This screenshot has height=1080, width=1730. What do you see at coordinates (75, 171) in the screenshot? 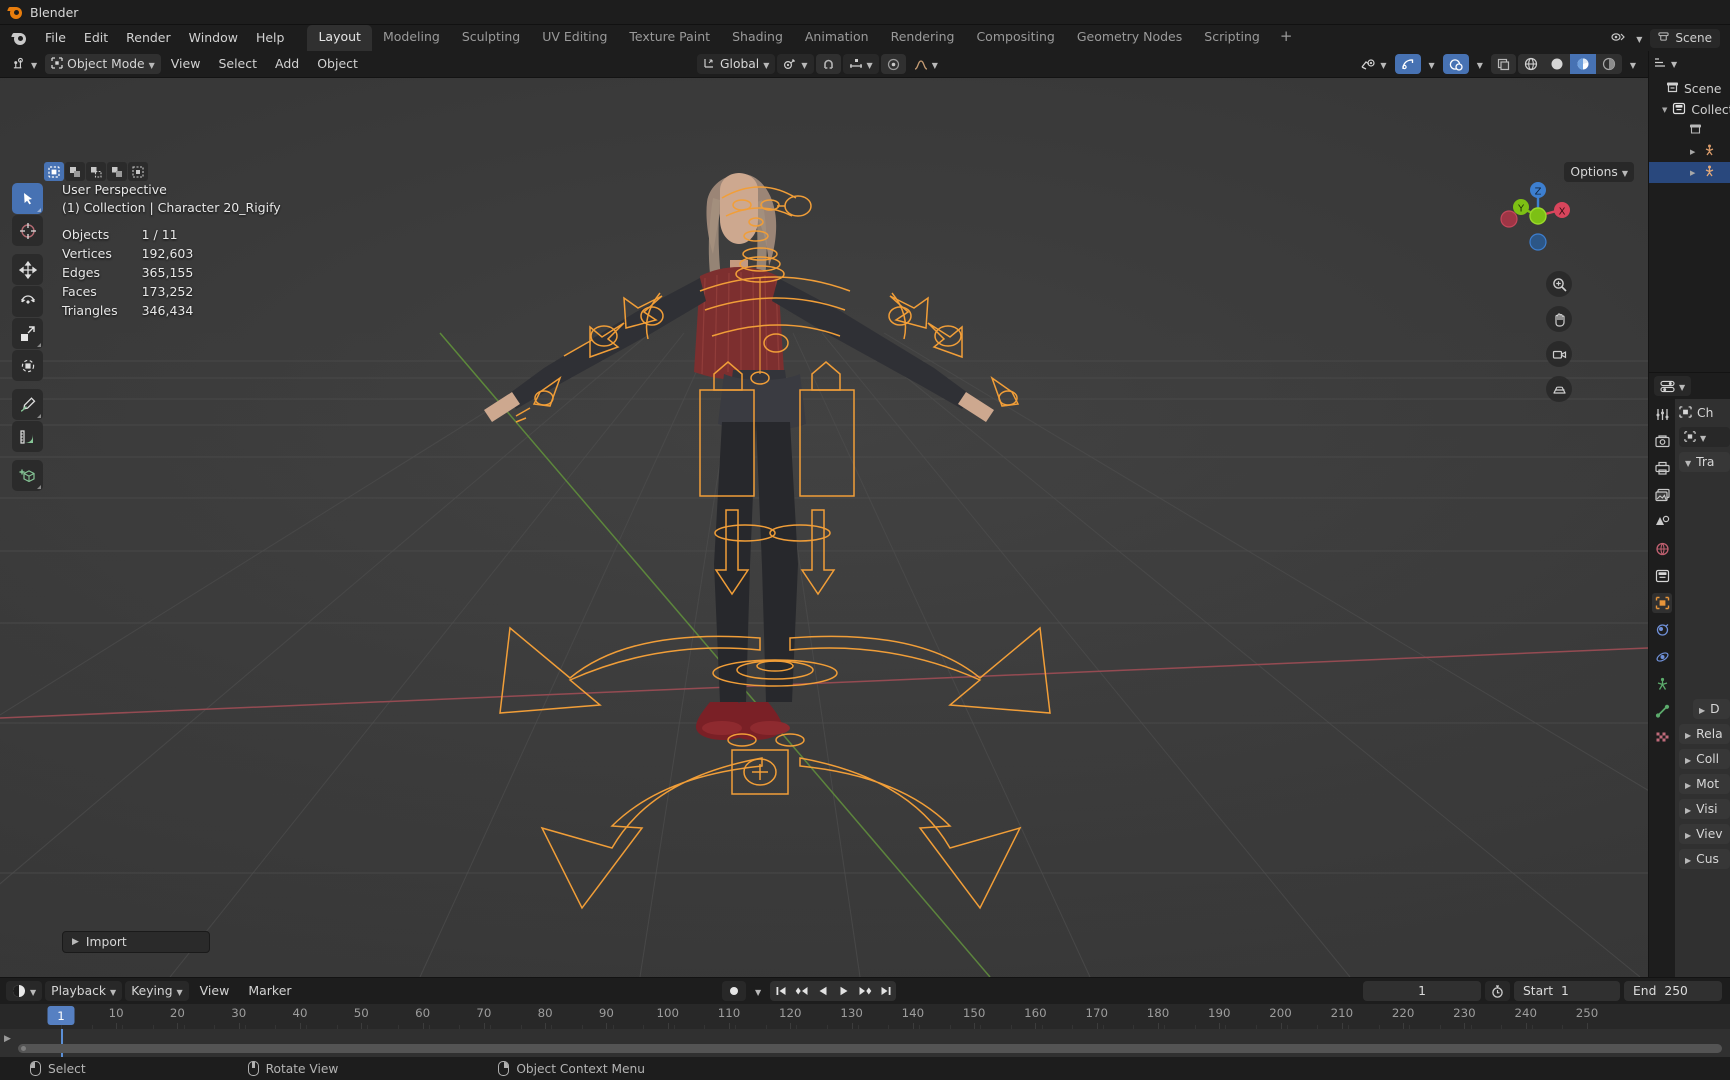
I see `select-box-button` at bounding box center [75, 171].